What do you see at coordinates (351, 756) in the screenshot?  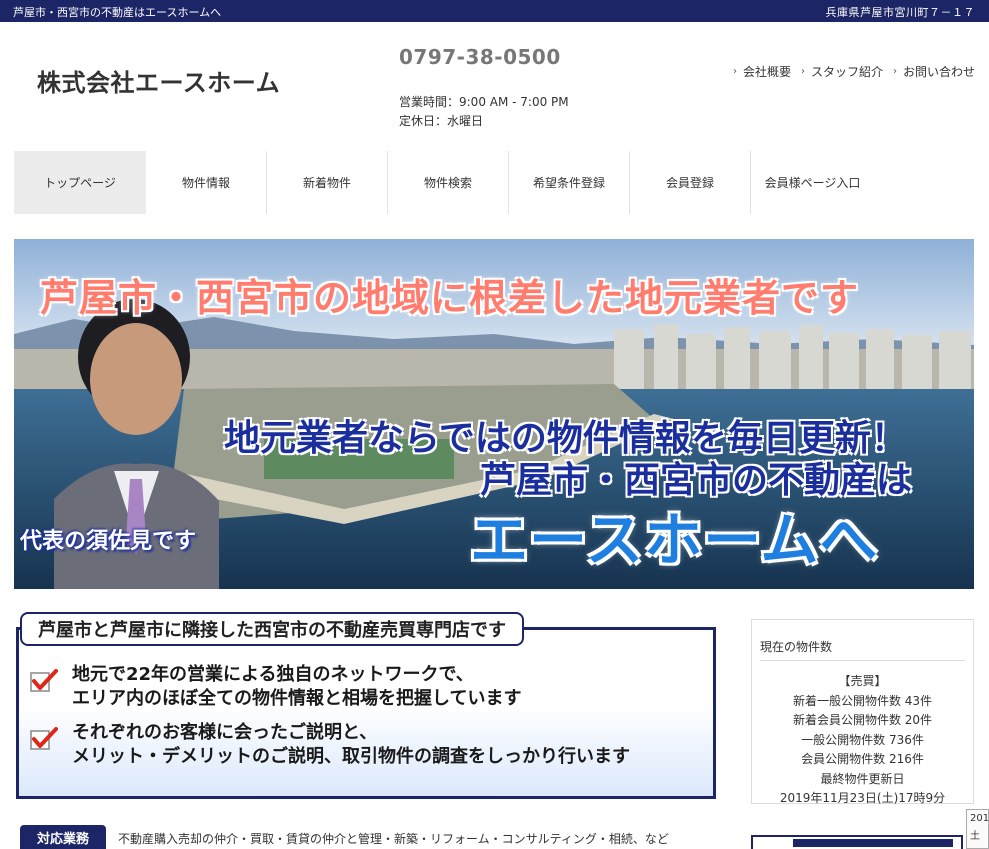 I see `feature-point-line: メリット・デメリットのご説明、取引物件の調査をしっかり行います` at bounding box center [351, 756].